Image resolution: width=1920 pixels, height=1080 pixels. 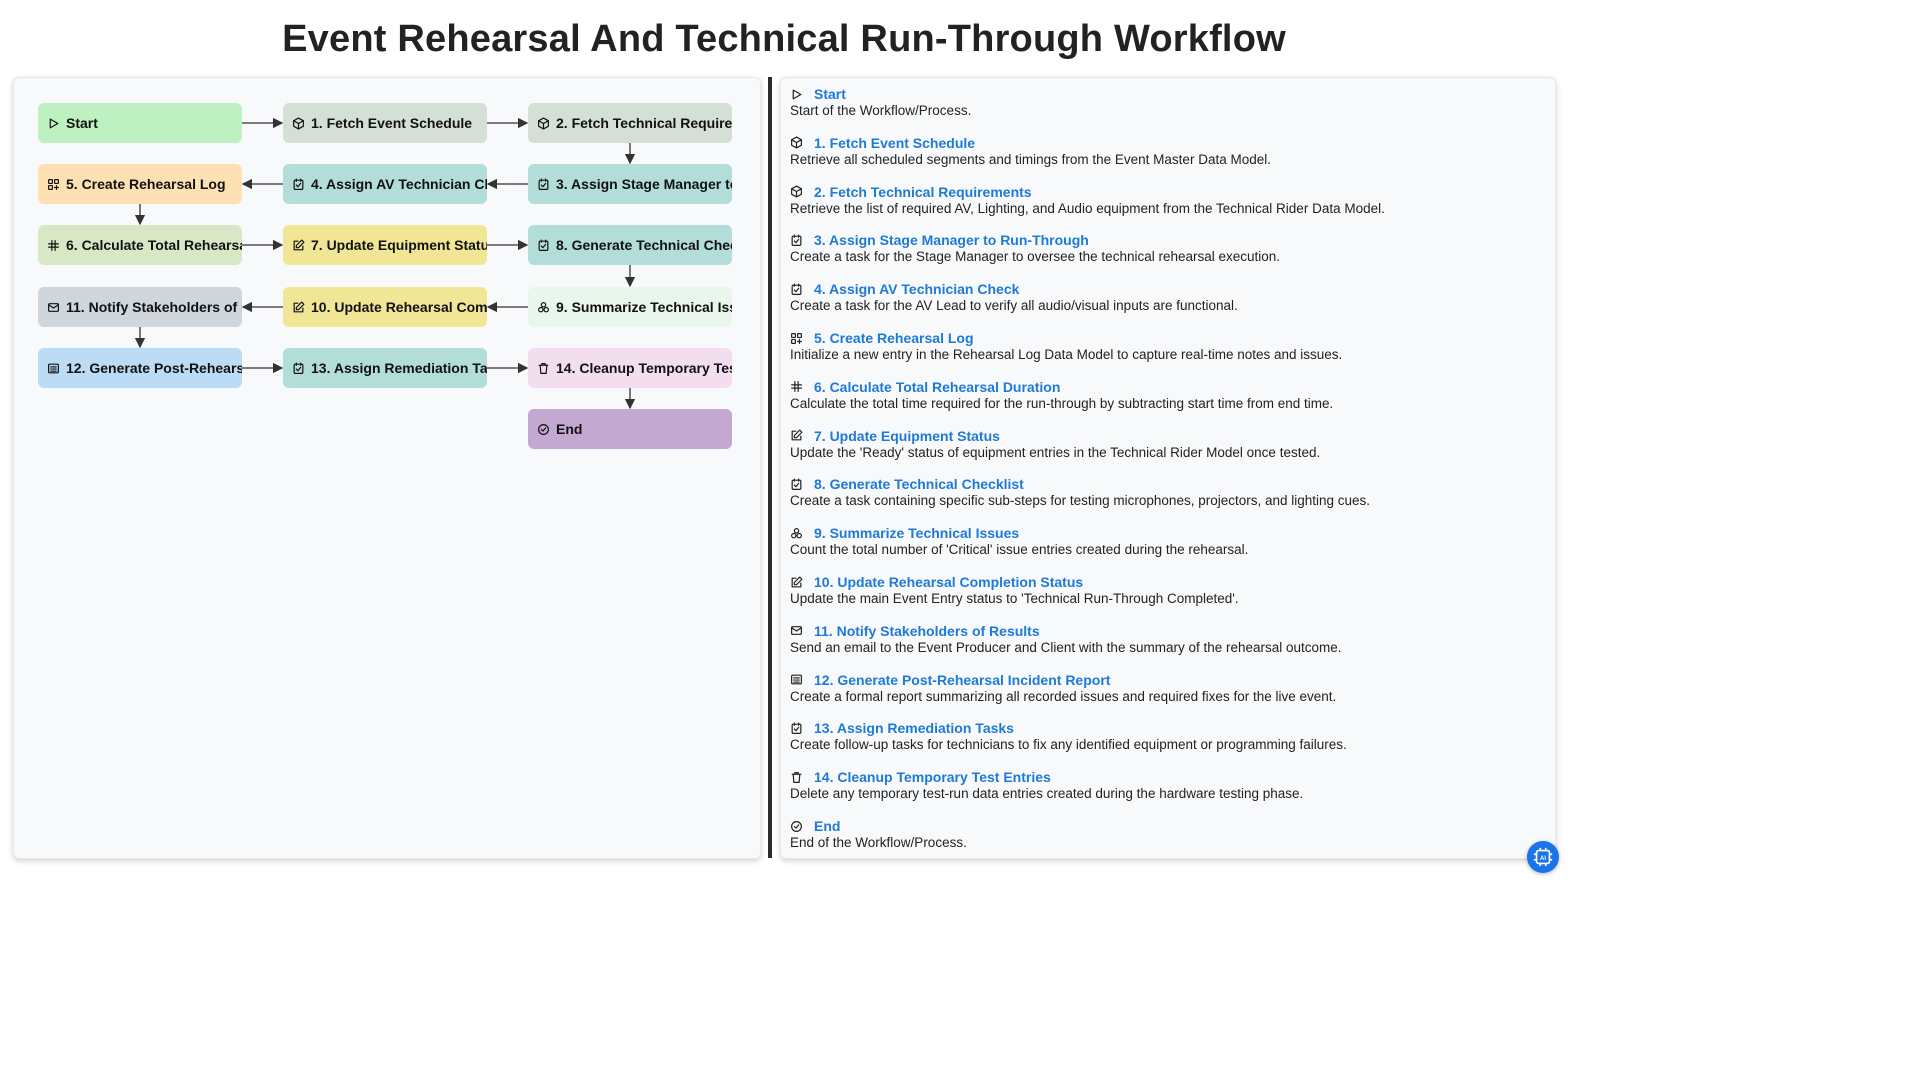 I want to click on flow-node-s10: 10. Update Rehearsal Completion Status, so click(x=385, y=307).